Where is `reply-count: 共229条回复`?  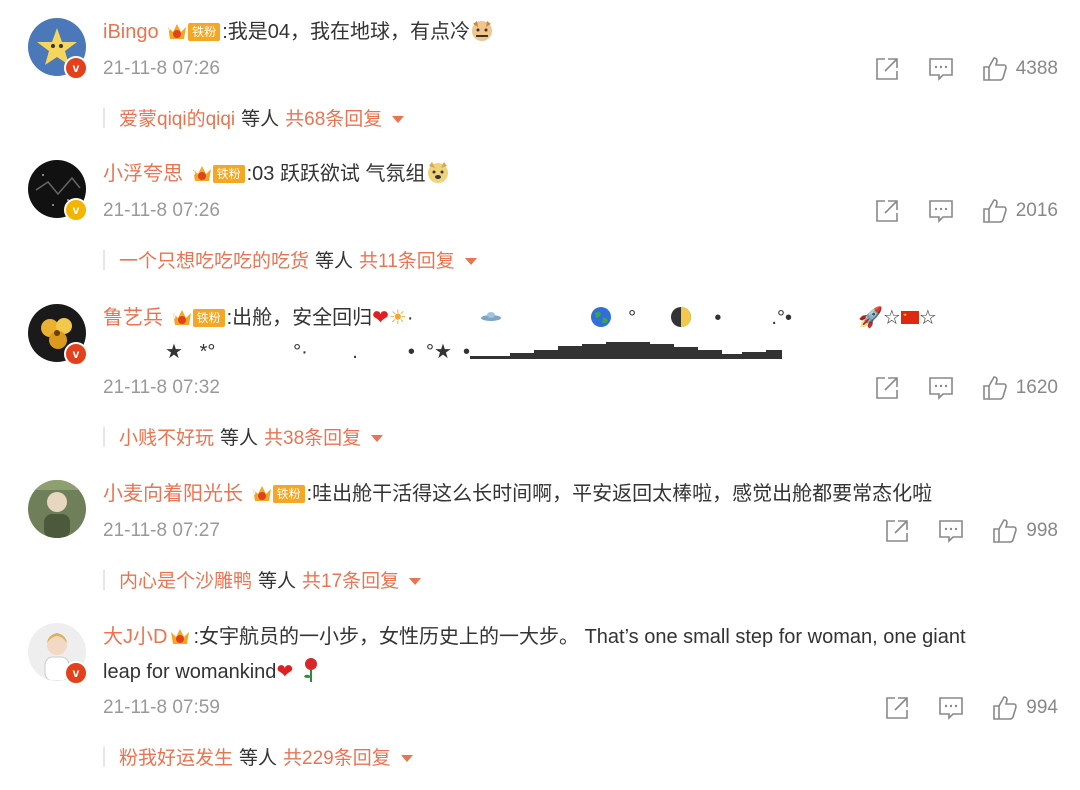 reply-count: 共229条回复 is located at coordinates (337, 758).